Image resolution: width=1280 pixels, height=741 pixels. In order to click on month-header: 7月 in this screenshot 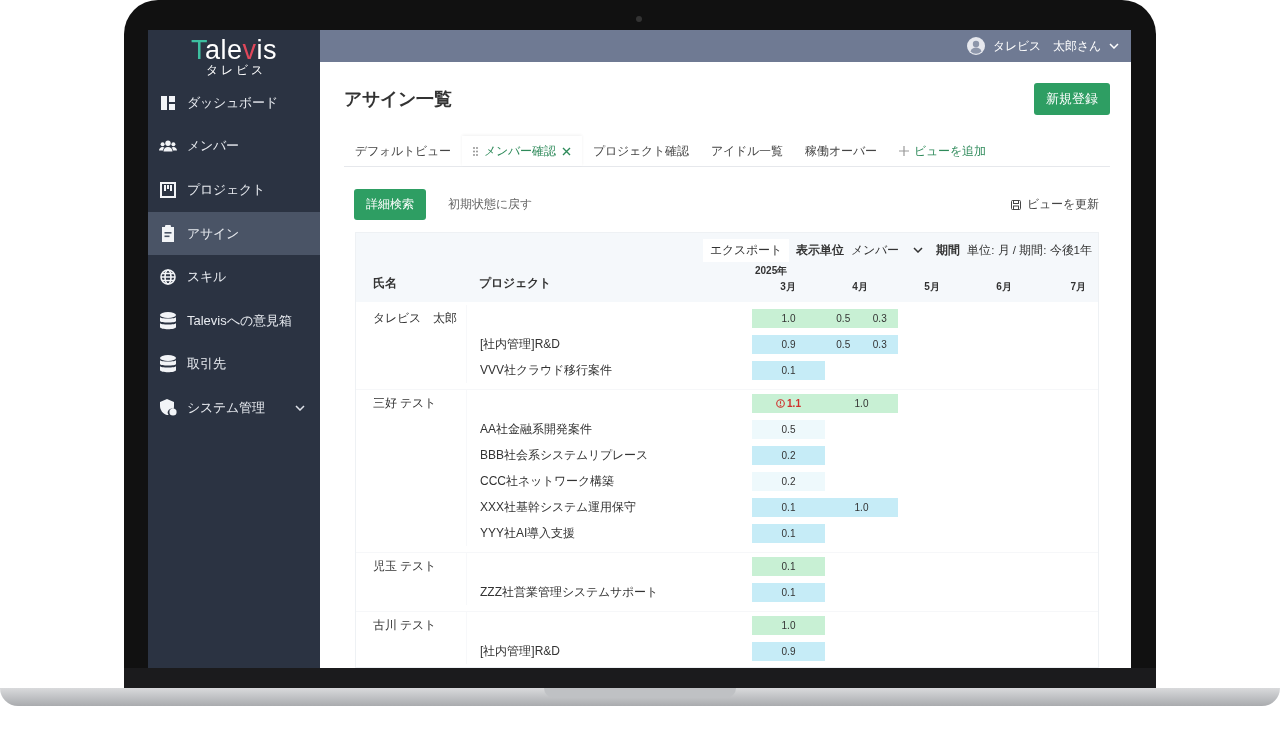, I will do `click(1078, 287)`.